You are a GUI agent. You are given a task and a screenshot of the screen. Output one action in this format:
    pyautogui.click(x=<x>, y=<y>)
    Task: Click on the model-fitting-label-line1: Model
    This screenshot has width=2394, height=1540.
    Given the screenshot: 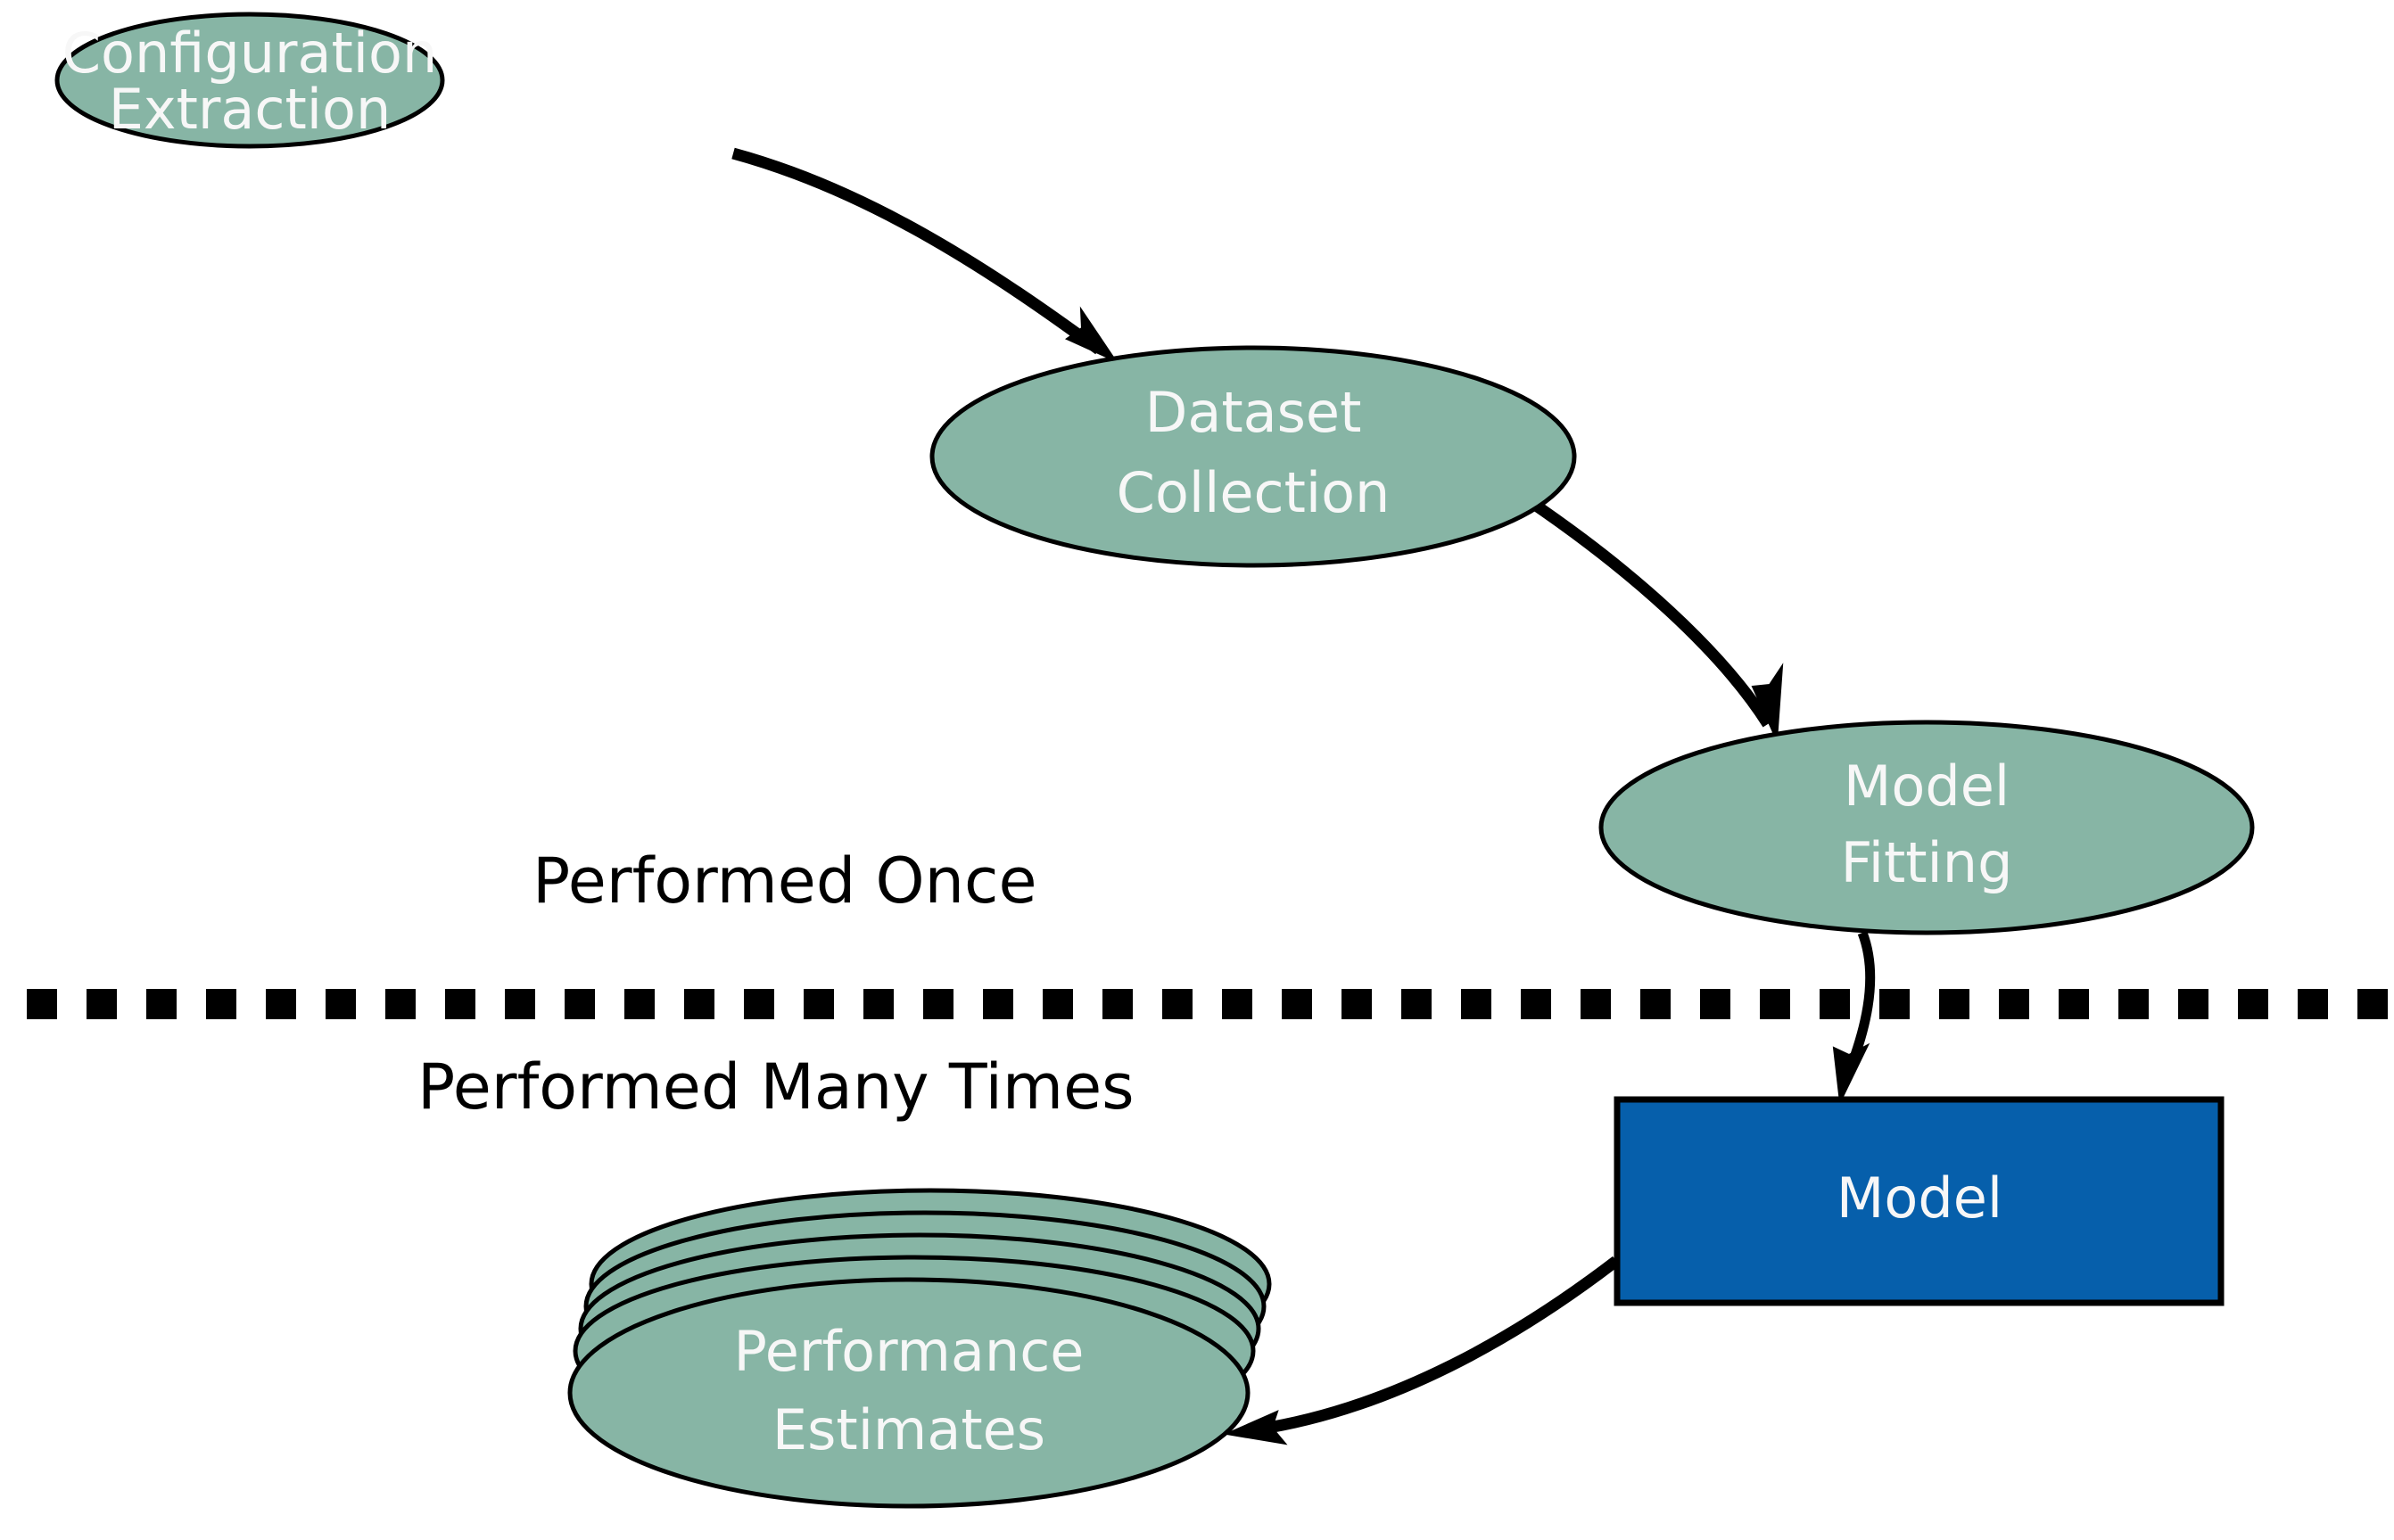 What is the action you would take?
    pyautogui.click(x=1927, y=787)
    